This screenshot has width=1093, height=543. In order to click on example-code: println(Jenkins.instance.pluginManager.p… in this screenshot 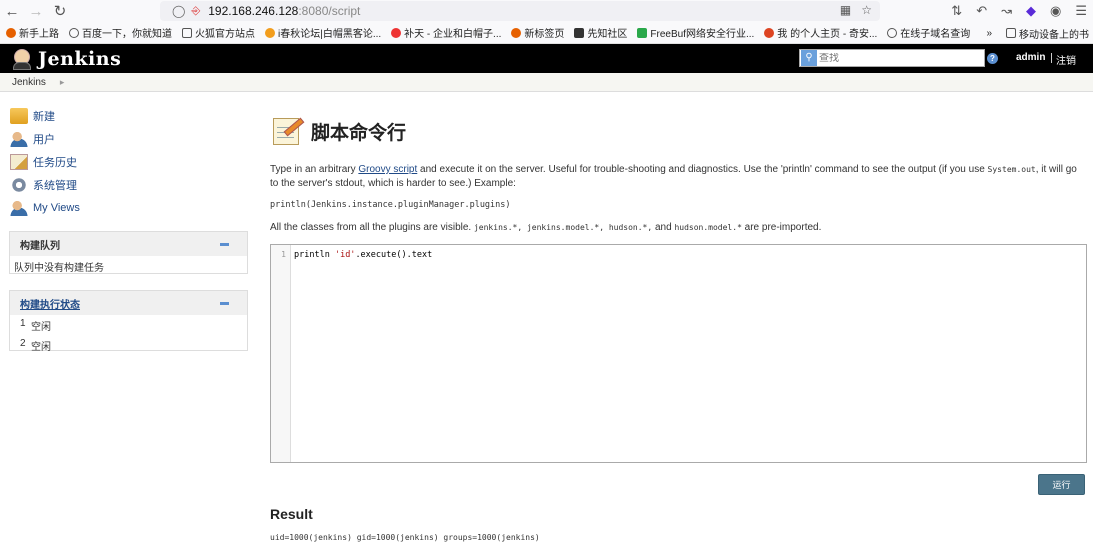, I will do `click(390, 205)`.